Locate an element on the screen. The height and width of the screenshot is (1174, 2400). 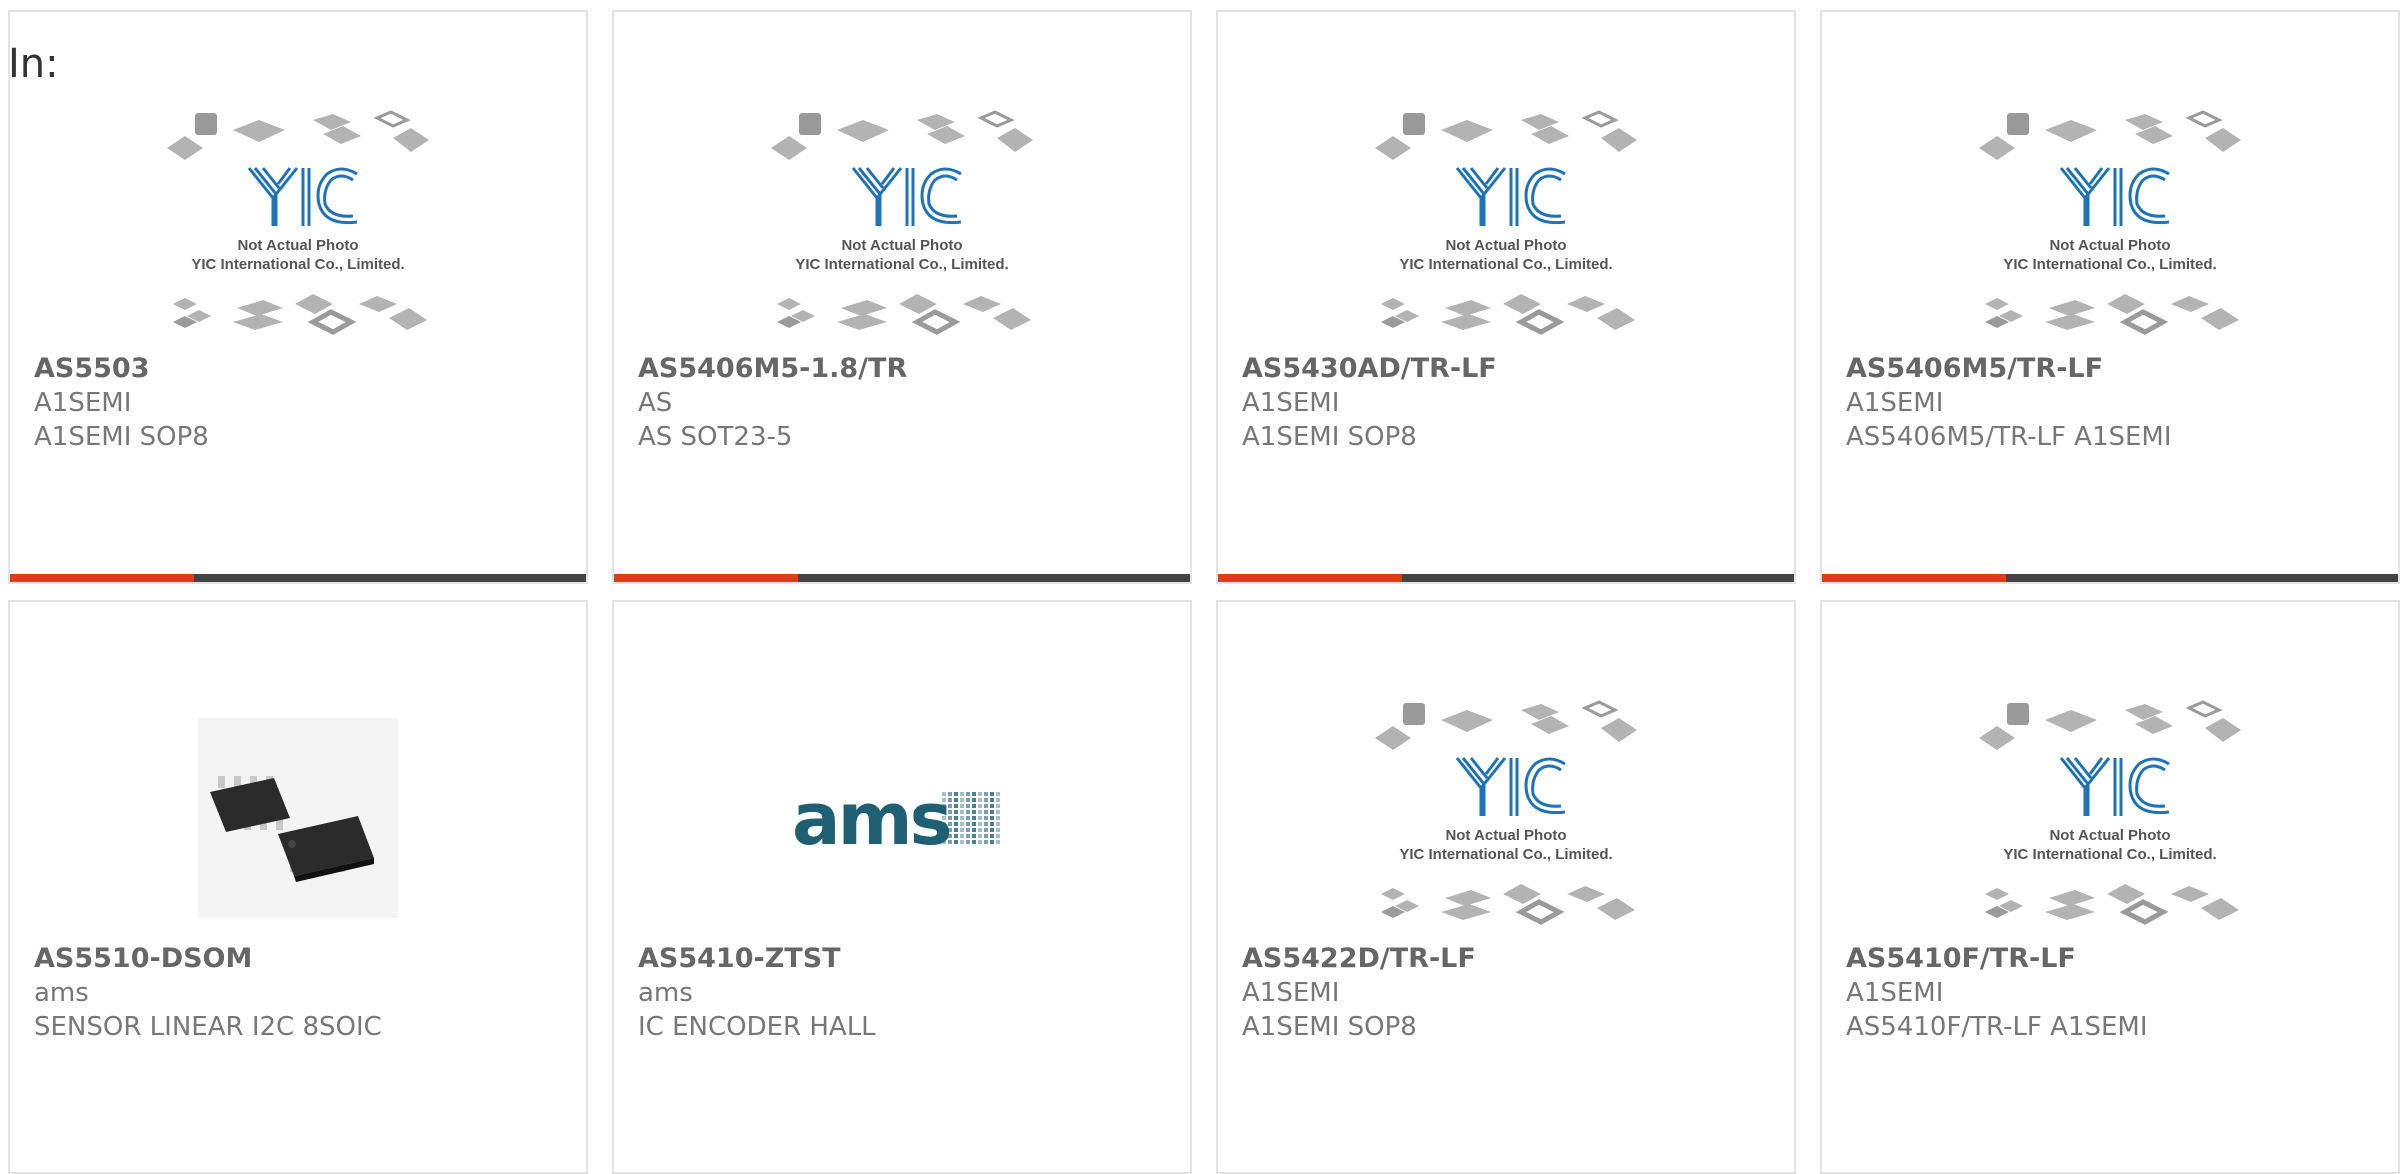
product-card: AS5510-DSOM ams SENSOR LINEAR I2C 8SOIC is located at coordinates (298, 887).